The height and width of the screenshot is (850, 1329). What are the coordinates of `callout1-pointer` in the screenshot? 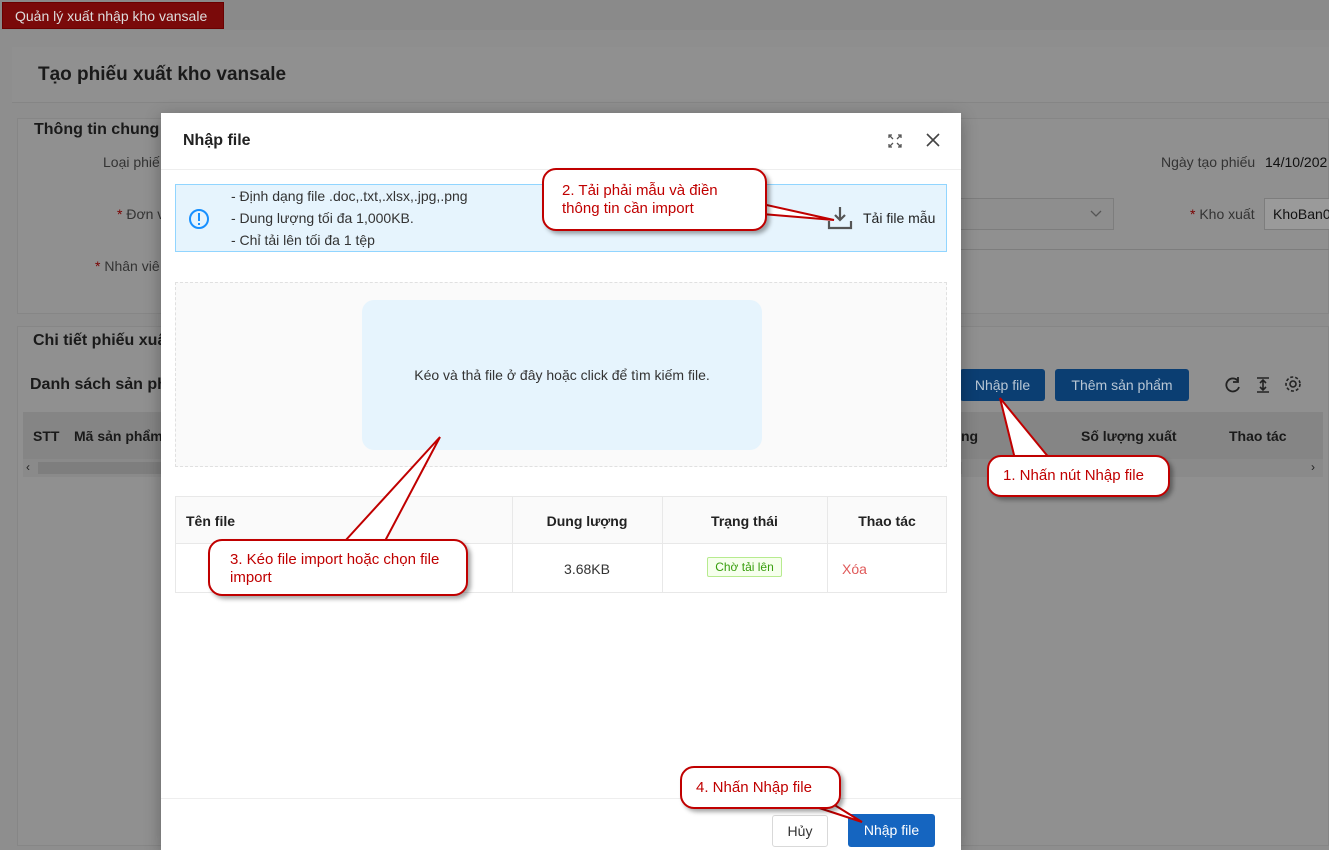 It's located at (1026, 428).